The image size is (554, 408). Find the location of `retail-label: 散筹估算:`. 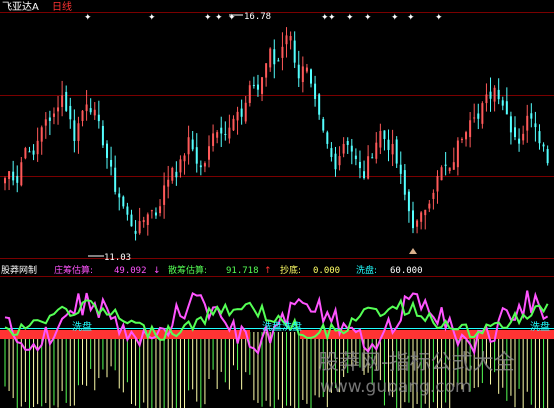

retail-label: 散筹估算: is located at coordinates (187, 270).